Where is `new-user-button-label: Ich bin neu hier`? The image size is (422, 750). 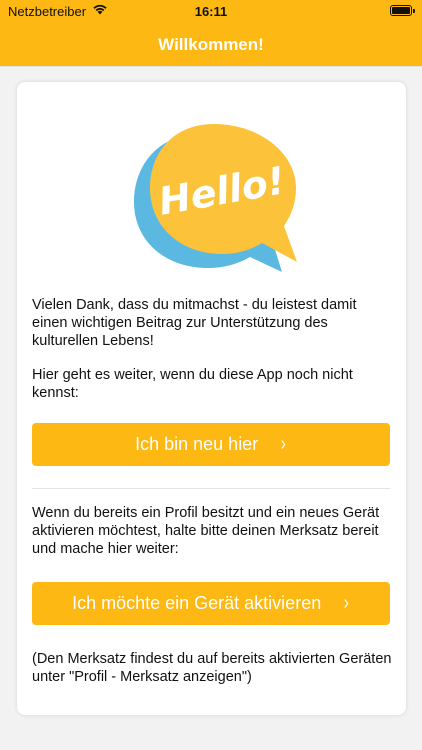
new-user-button-label: Ich bin neu hier is located at coordinates (197, 444).